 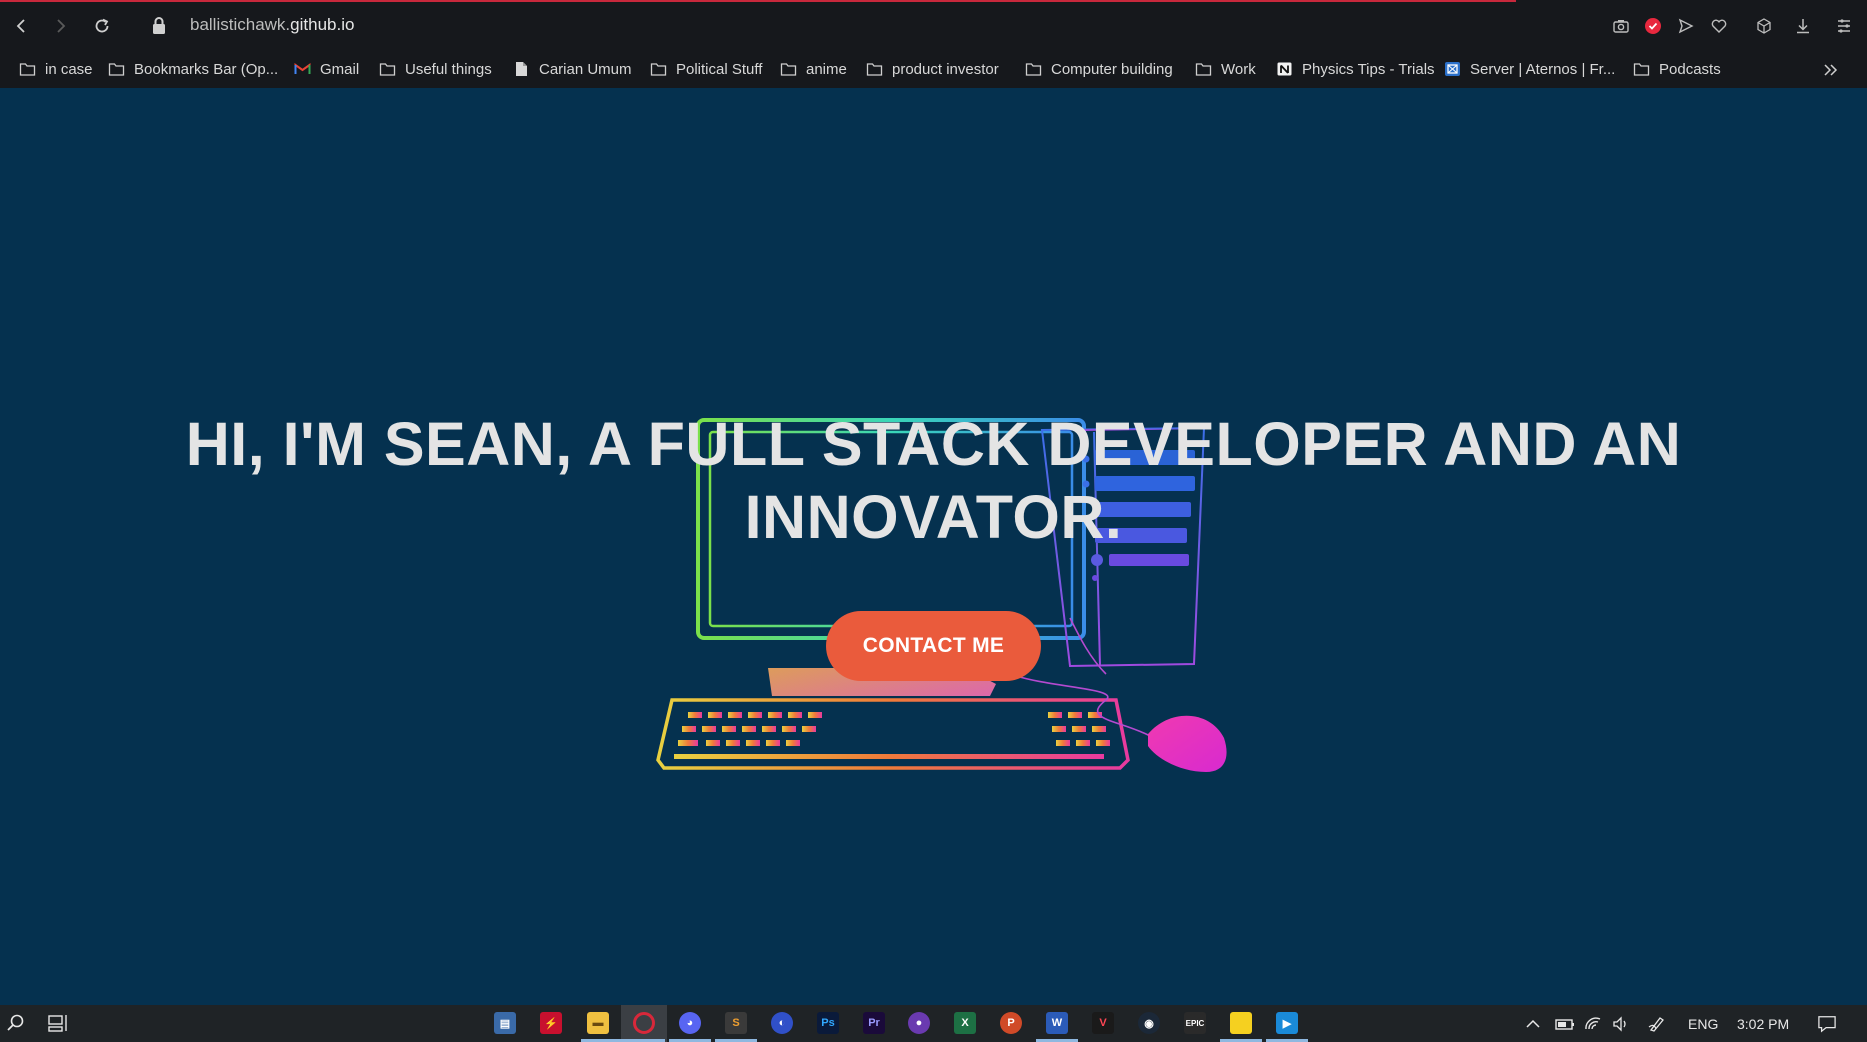 What do you see at coordinates (1011, 1023) in the screenshot?
I see `powerpoint-icon: P` at bounding box center [1011, 1023].